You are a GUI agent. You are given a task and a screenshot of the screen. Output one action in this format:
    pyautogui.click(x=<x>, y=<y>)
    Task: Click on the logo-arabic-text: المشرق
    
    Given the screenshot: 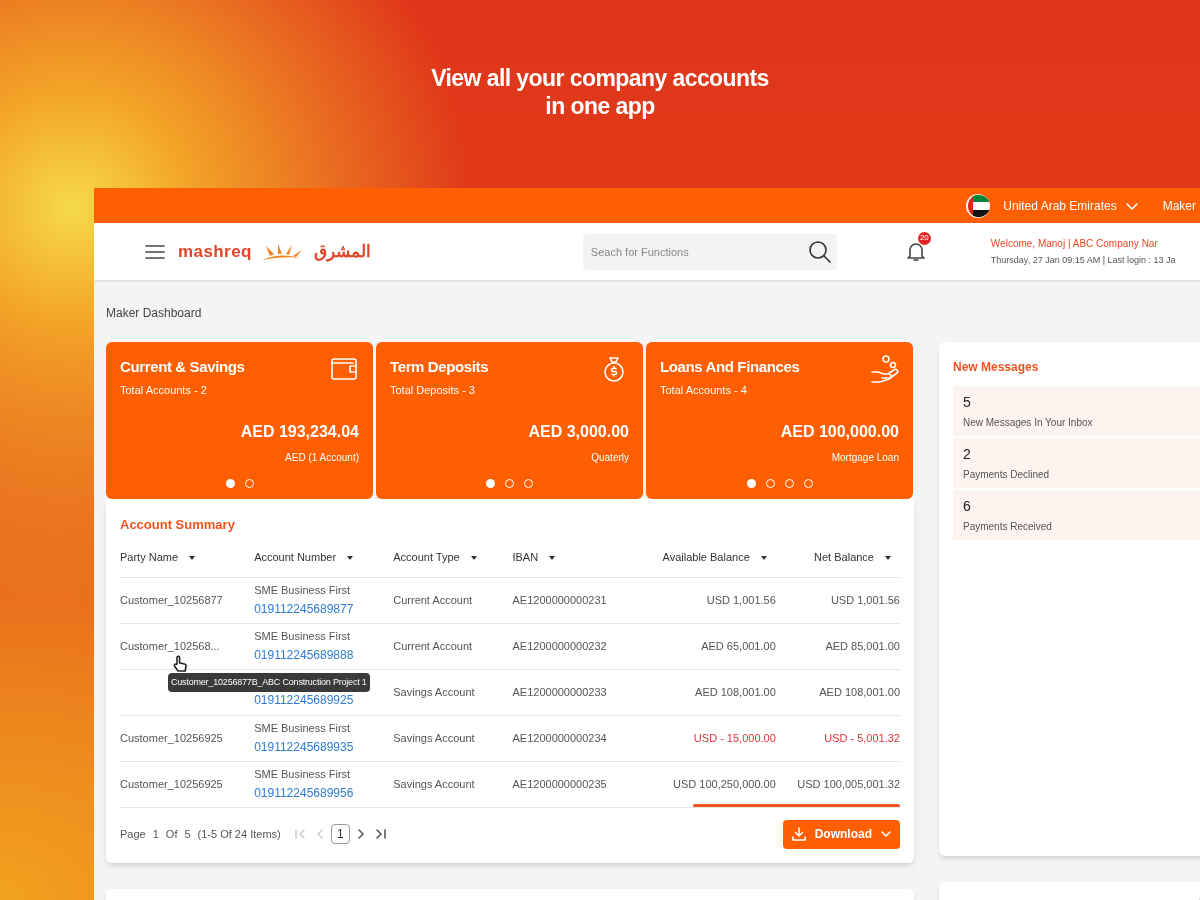 What is the action you would take?
    pyautogui.click(x=342, y=252)
    